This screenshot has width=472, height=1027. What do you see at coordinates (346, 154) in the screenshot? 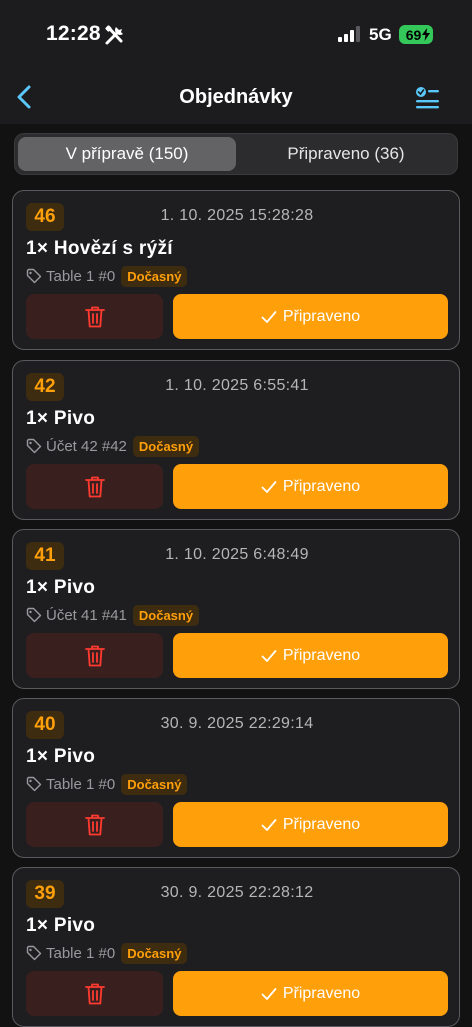
I see `tab-prepared: Připraveno (36)` at bounding box center [346, 154].